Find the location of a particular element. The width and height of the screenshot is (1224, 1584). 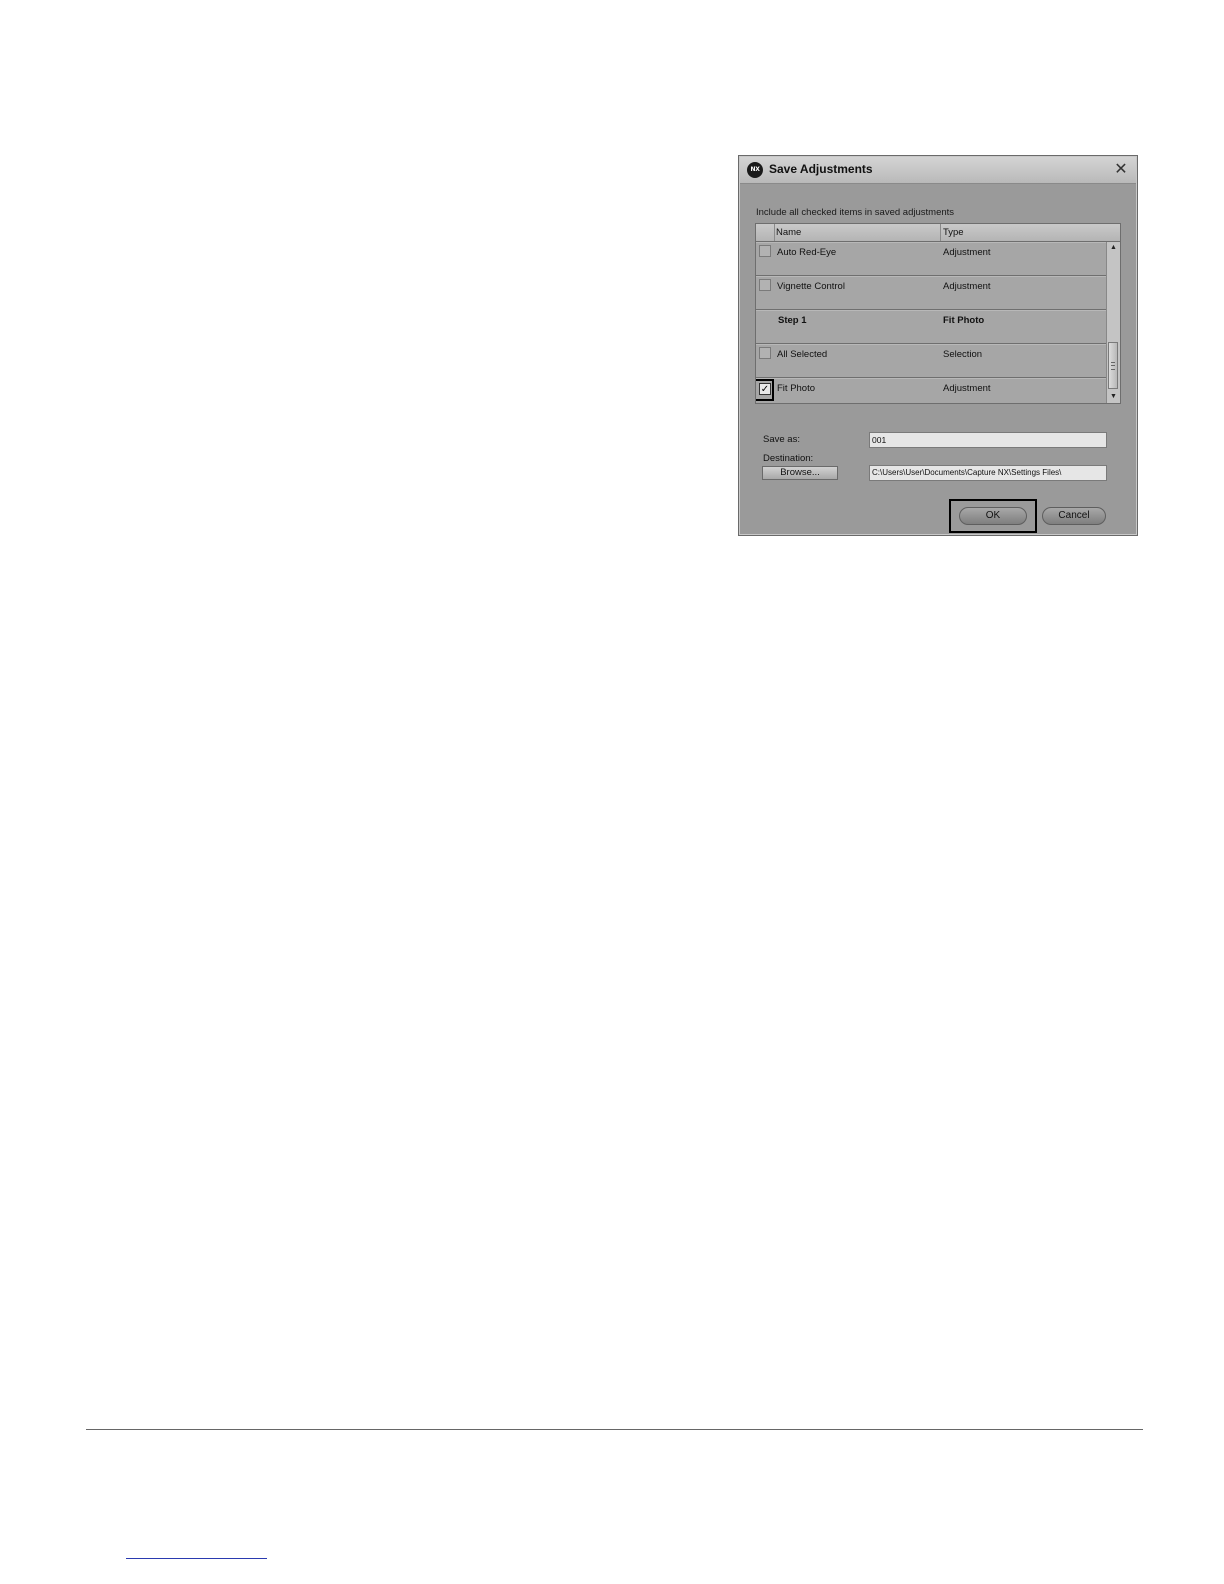

dialog-titlebar: NX Save Adjustments ✕ is located at coordinates (938, 170).